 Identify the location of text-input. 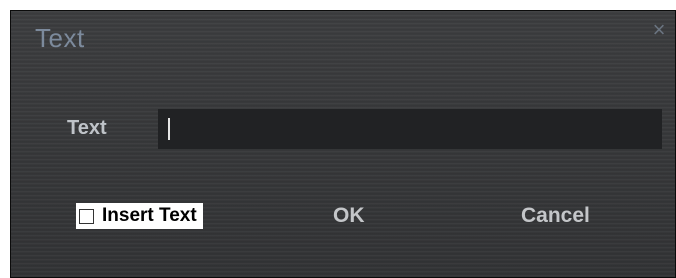
(410, 129).